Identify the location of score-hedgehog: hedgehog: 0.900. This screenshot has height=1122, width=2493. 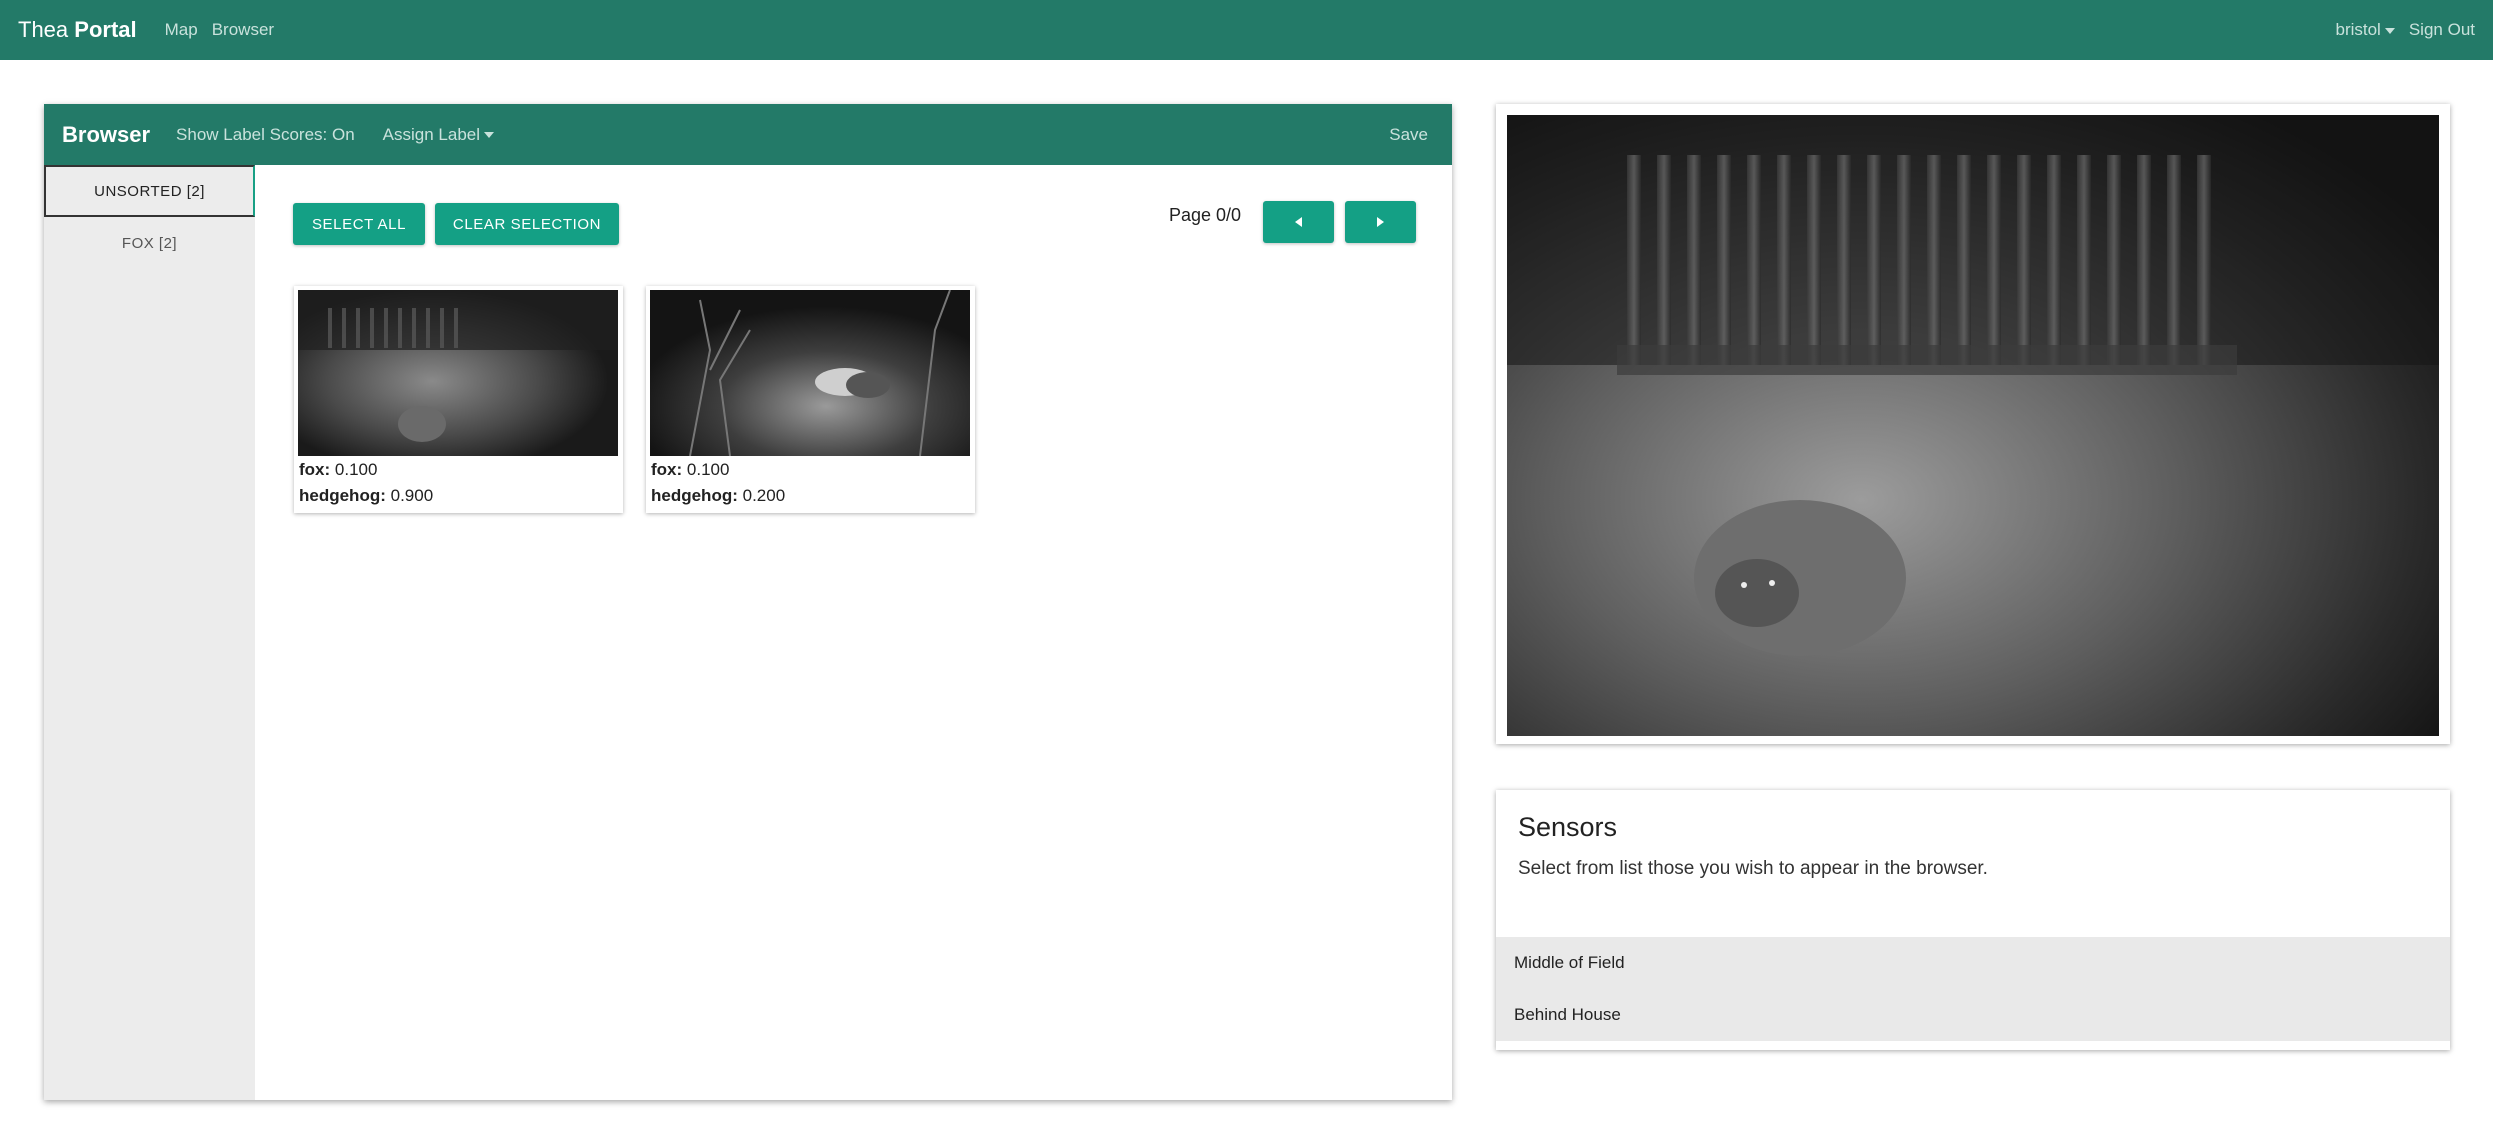
(366, 495).